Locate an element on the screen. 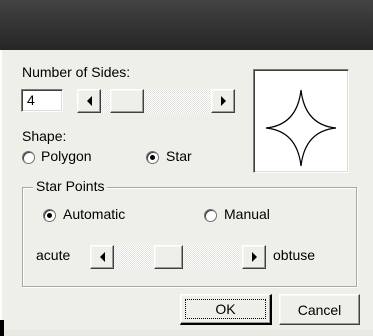 Image resolution: width=373 pixels, height=336 pixels. star-points-automatic-label: Automatic is located at coordinates (94, 214).